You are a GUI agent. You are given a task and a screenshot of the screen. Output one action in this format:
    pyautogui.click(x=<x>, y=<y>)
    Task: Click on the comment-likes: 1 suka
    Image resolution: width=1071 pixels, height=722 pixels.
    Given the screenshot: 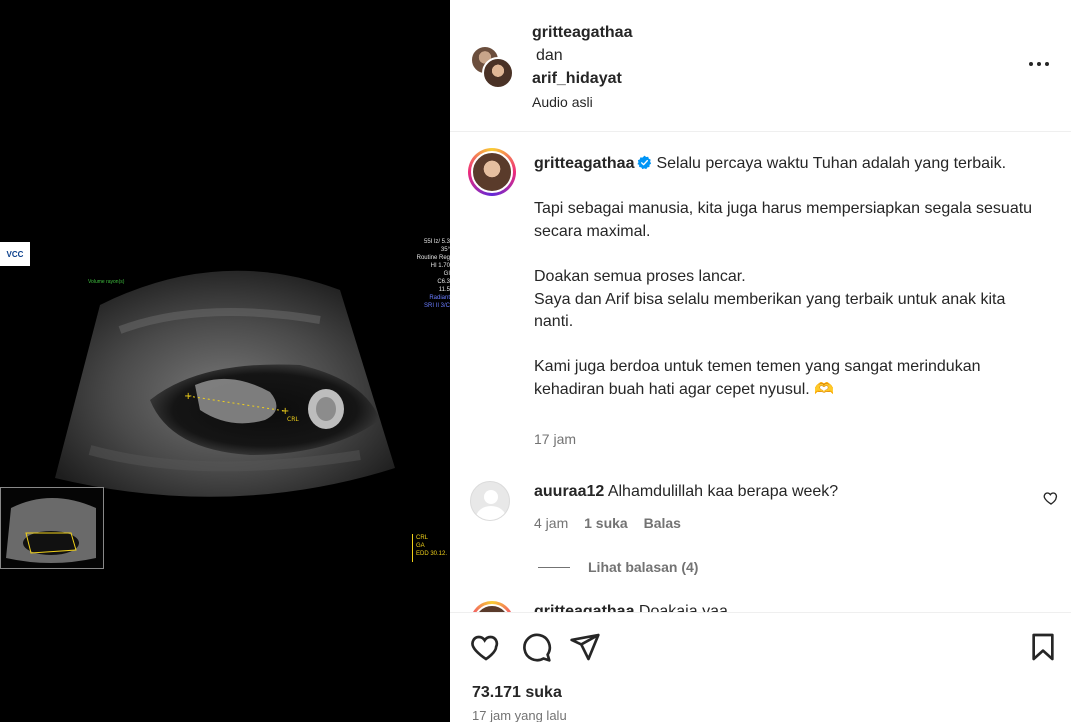 What is the action you would take?
    pyautogui.click(x=606, y=523)
    